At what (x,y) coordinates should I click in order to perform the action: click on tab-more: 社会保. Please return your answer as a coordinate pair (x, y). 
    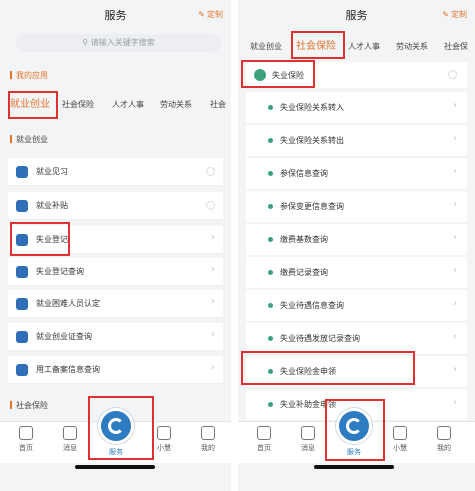
    Looking at the image, I should click on (456, 47).